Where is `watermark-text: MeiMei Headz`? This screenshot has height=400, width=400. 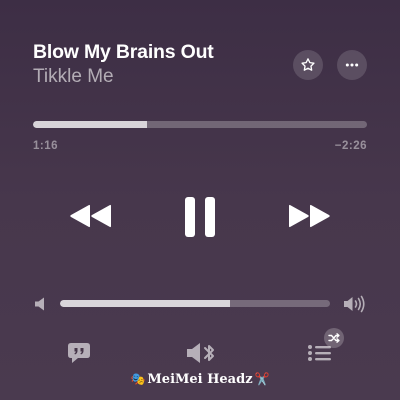
watermark-text: MeiMei Headz is located at coordinates (200, 379).